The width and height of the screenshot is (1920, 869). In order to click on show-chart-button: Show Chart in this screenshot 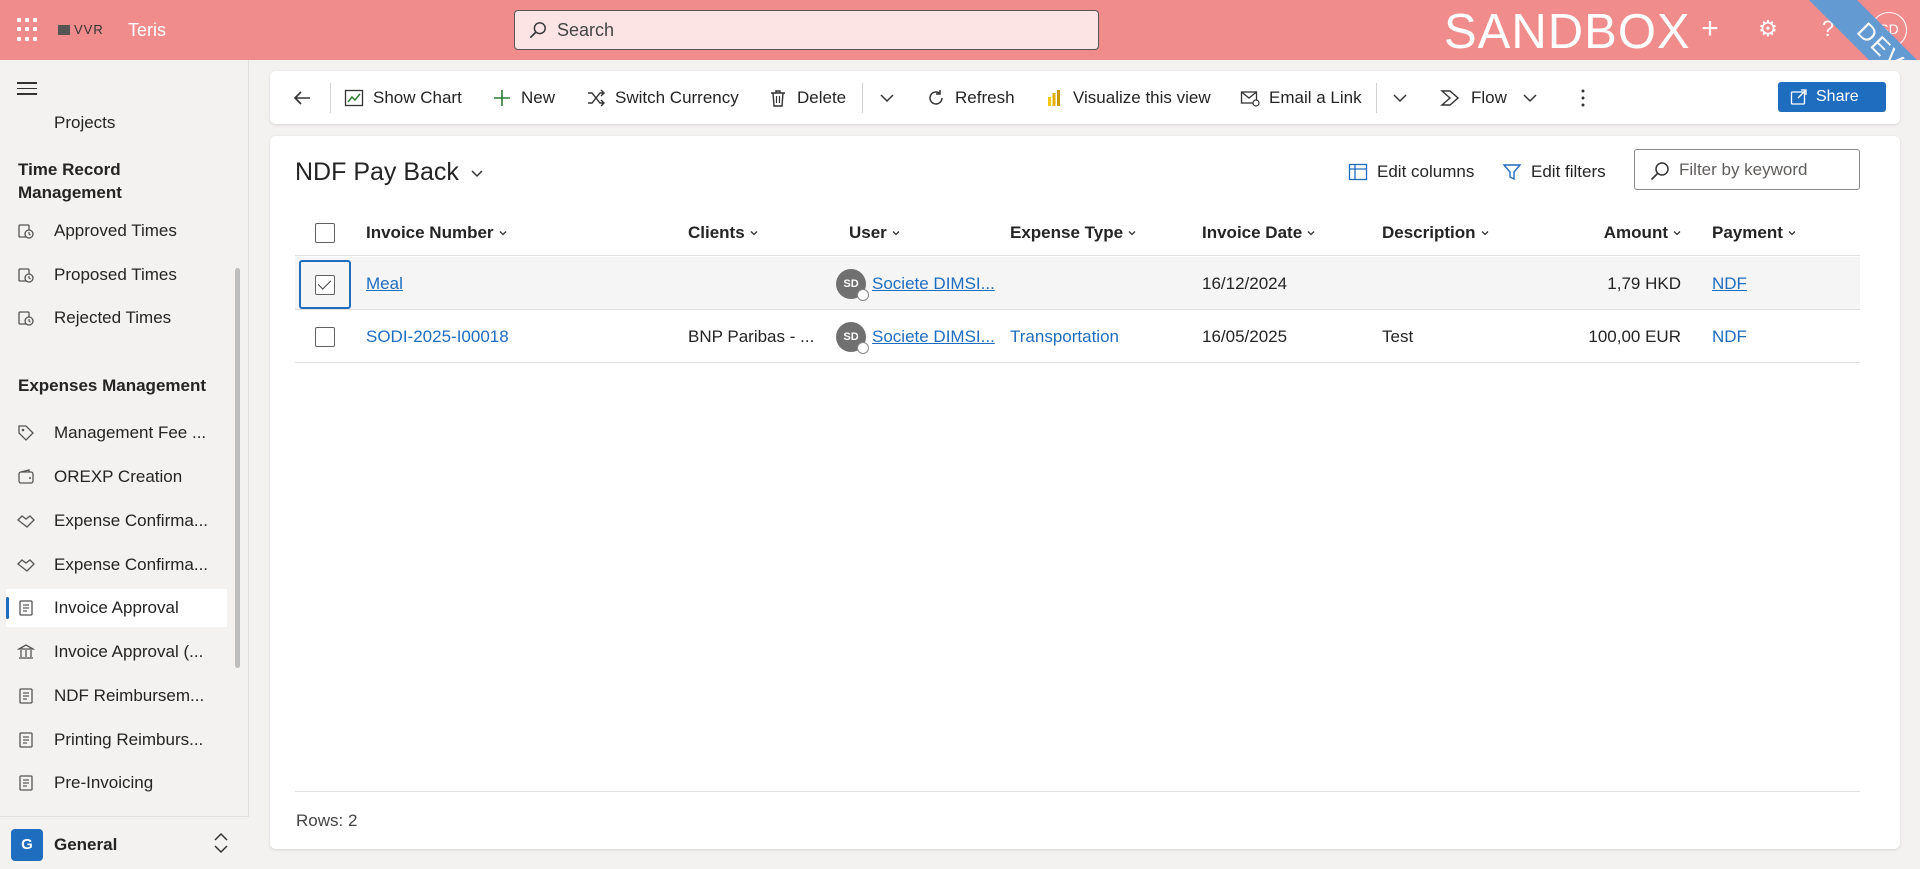, I will do `click(403, 97)`.